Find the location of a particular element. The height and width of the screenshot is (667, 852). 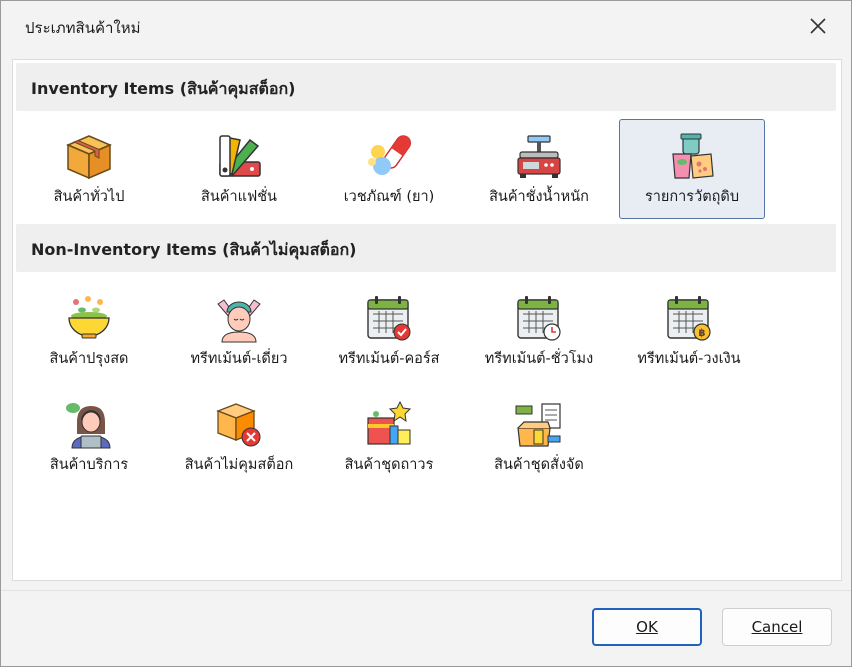

inventory-section-header: Inventory Items (สินค้าคุมสต็อก) is located at coordinates (426, 87).